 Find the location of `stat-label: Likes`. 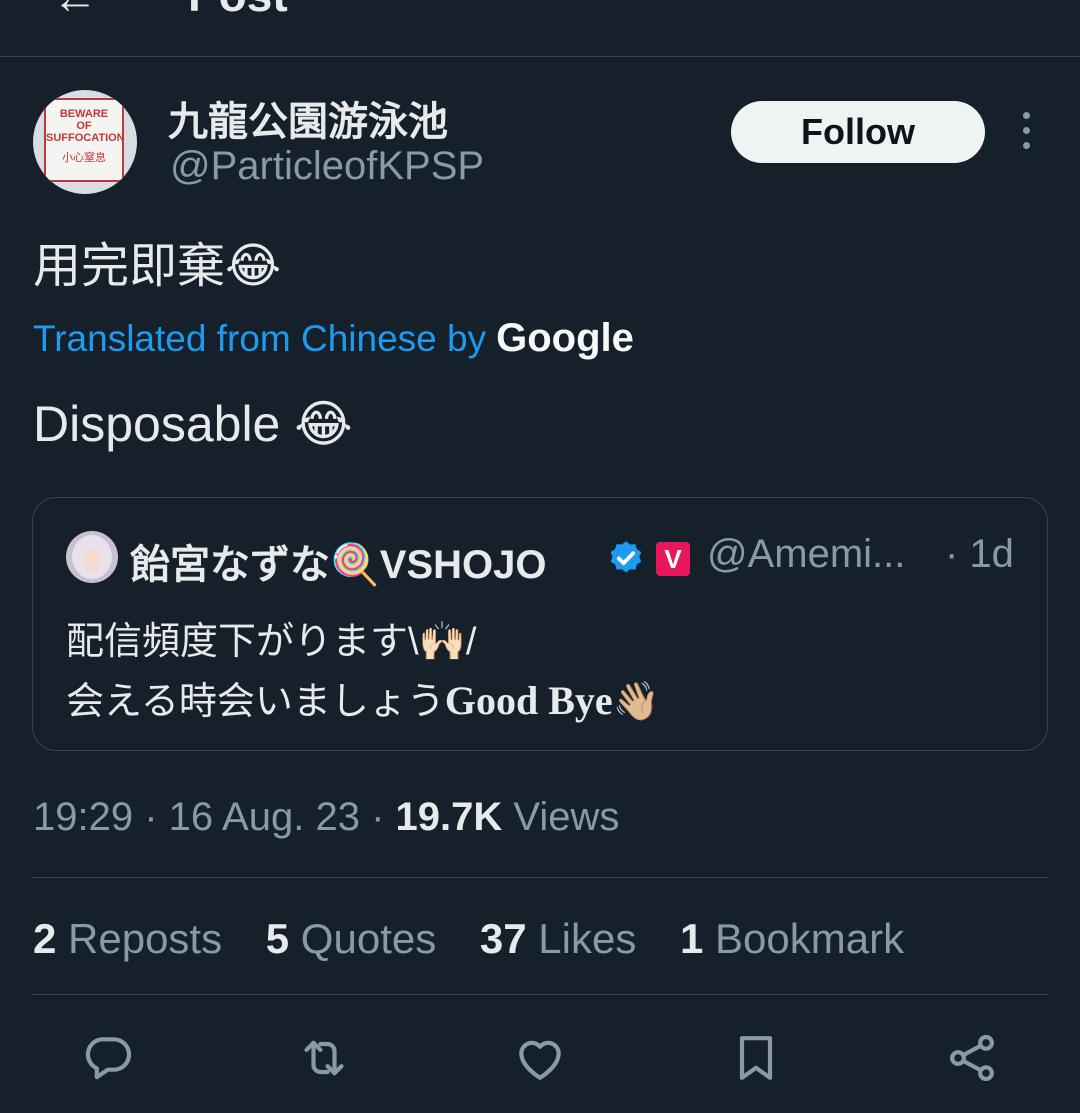

stat-label: Likes is located at coordinates (581, 938).